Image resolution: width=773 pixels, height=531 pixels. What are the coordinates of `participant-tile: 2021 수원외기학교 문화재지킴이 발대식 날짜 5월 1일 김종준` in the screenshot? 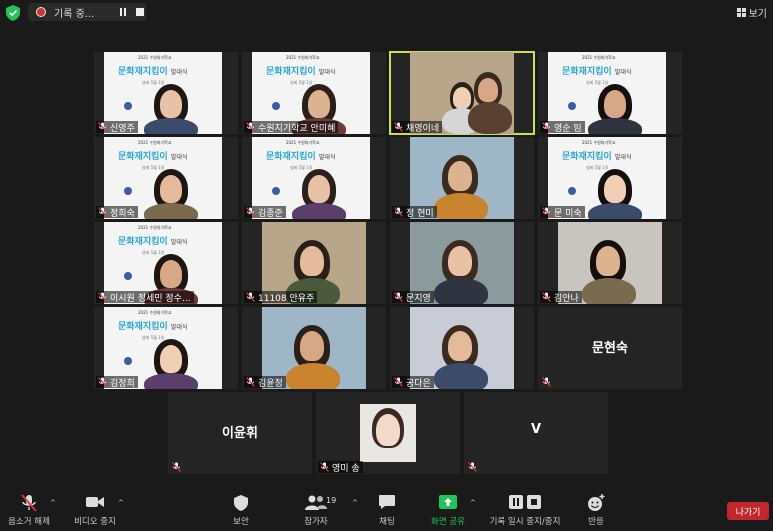 It's located at (314, 178).